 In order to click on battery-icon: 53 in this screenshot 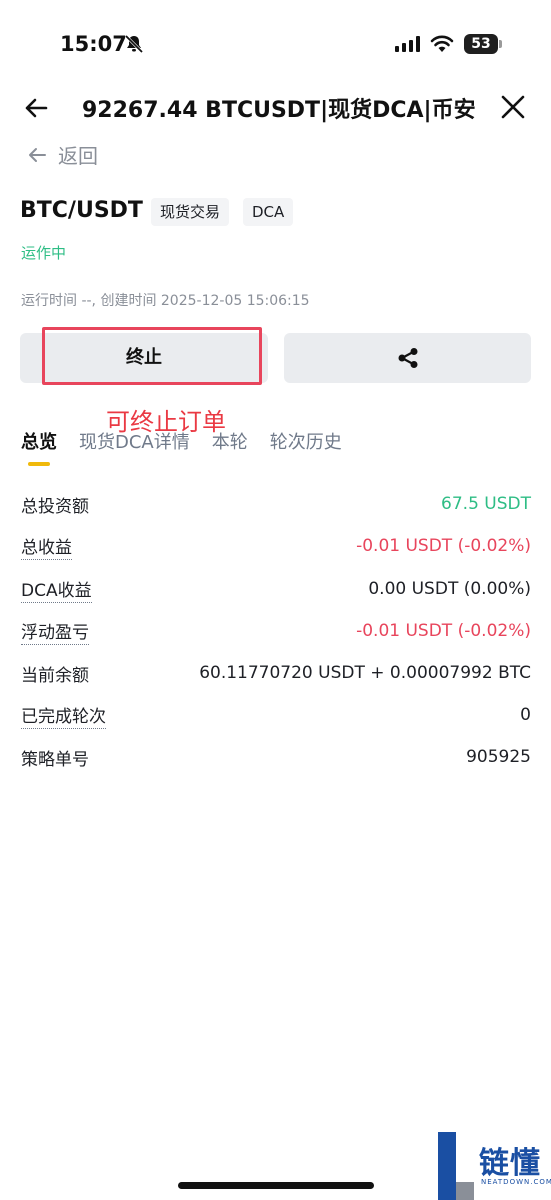, I will do `click(481, 44)`.